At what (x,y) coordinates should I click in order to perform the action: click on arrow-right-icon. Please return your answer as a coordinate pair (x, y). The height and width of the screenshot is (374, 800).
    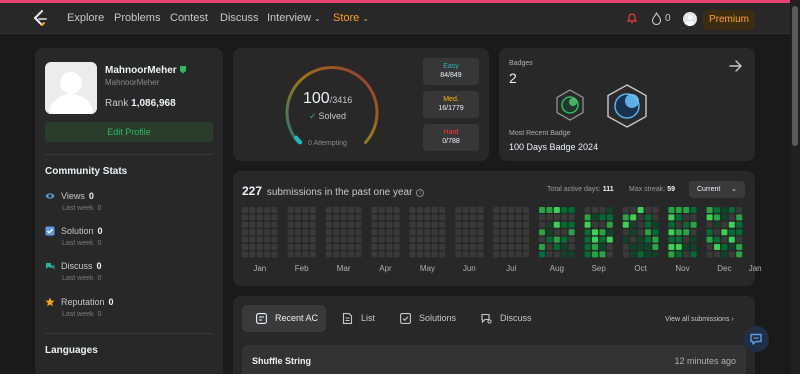
    Looking at the image, I should click on (736, 66).